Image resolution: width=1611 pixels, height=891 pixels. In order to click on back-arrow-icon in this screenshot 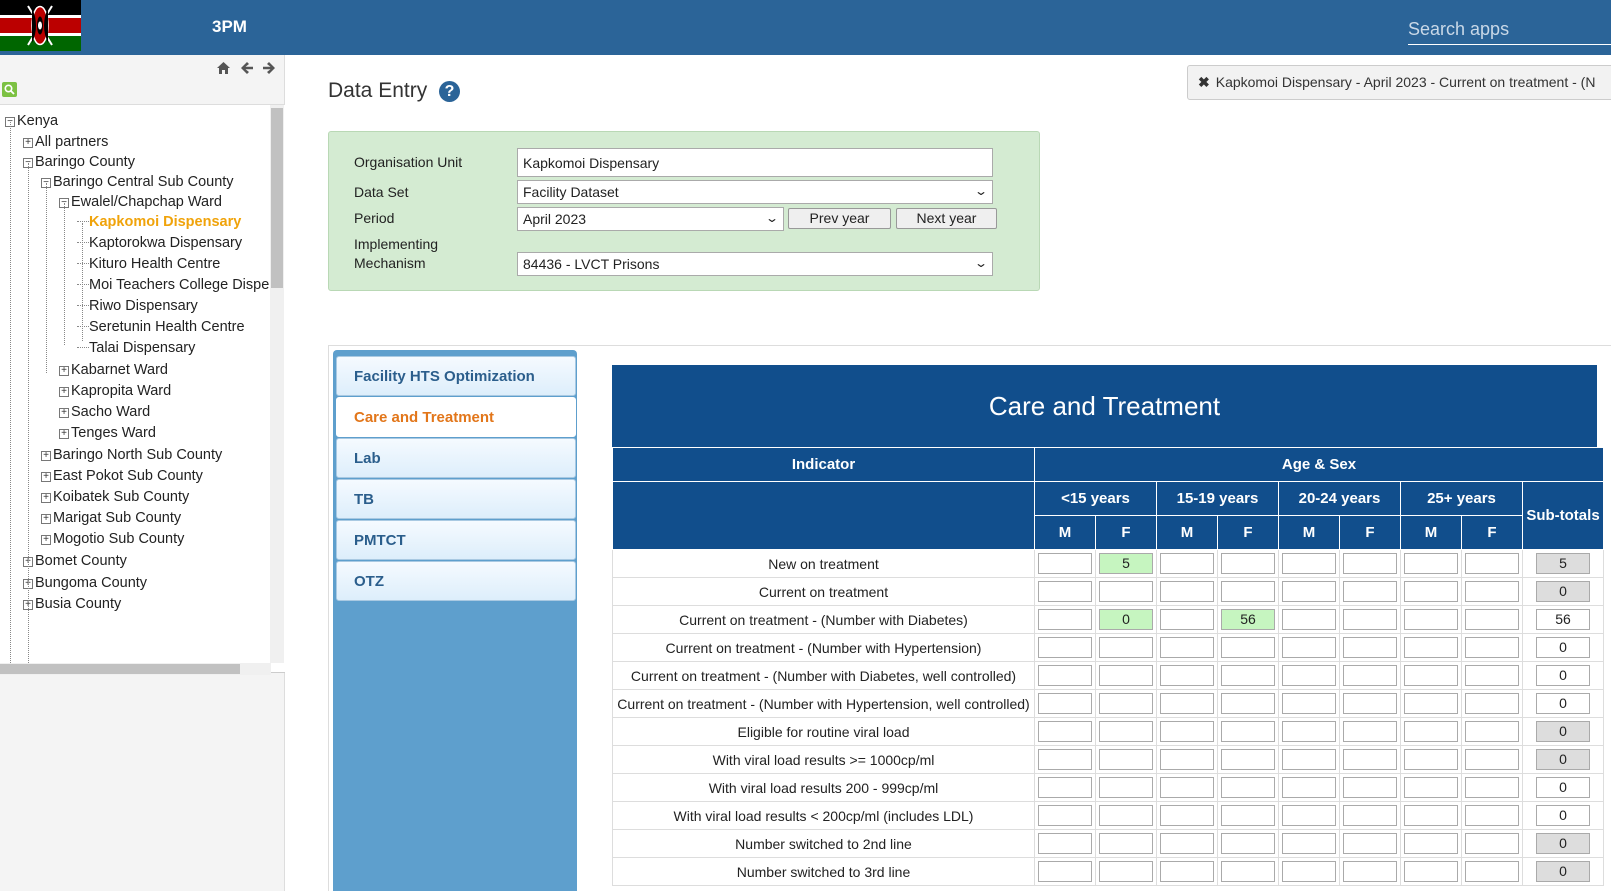, I will do `click(247, 69)`.